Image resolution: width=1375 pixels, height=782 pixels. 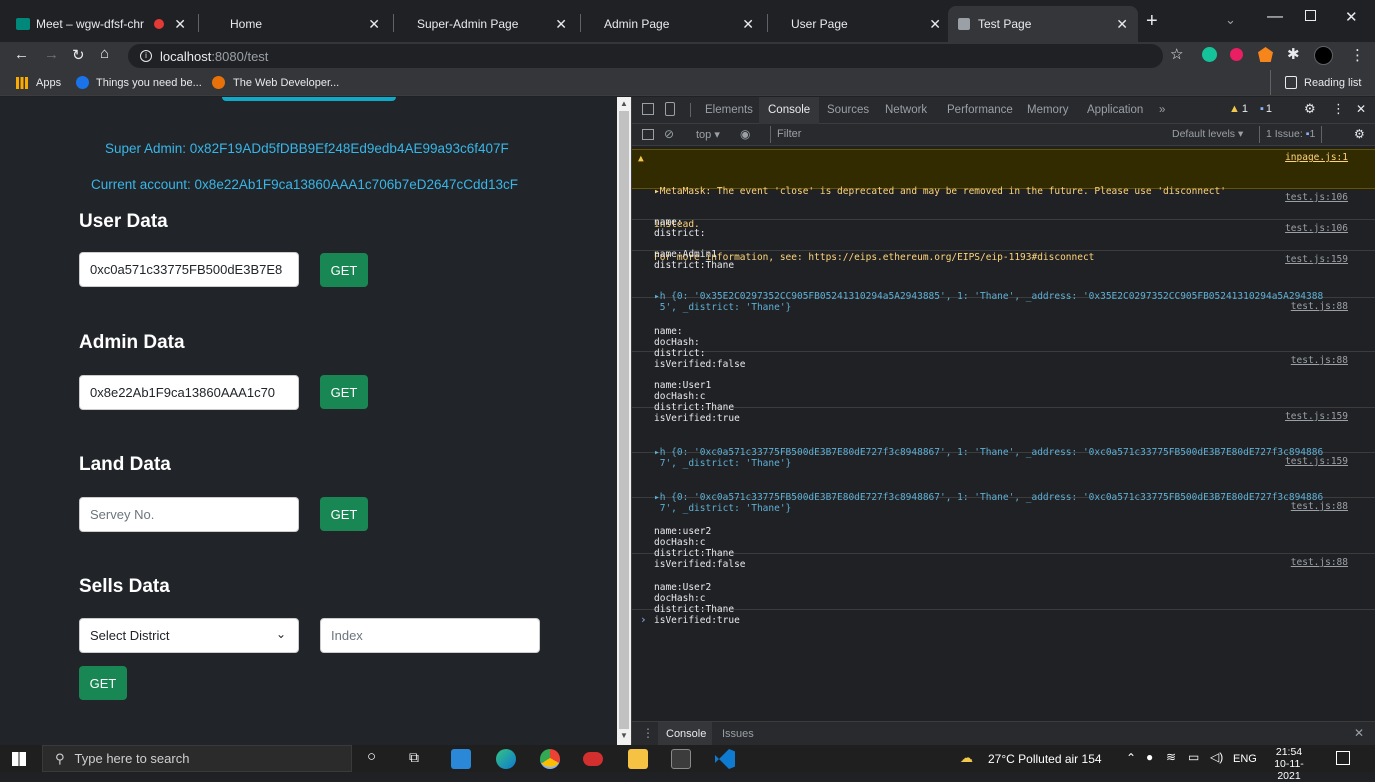 What do you see at coordinates (506, 759) in the screenshot?
I see `edge-icon` at bounding box center [506, 759].